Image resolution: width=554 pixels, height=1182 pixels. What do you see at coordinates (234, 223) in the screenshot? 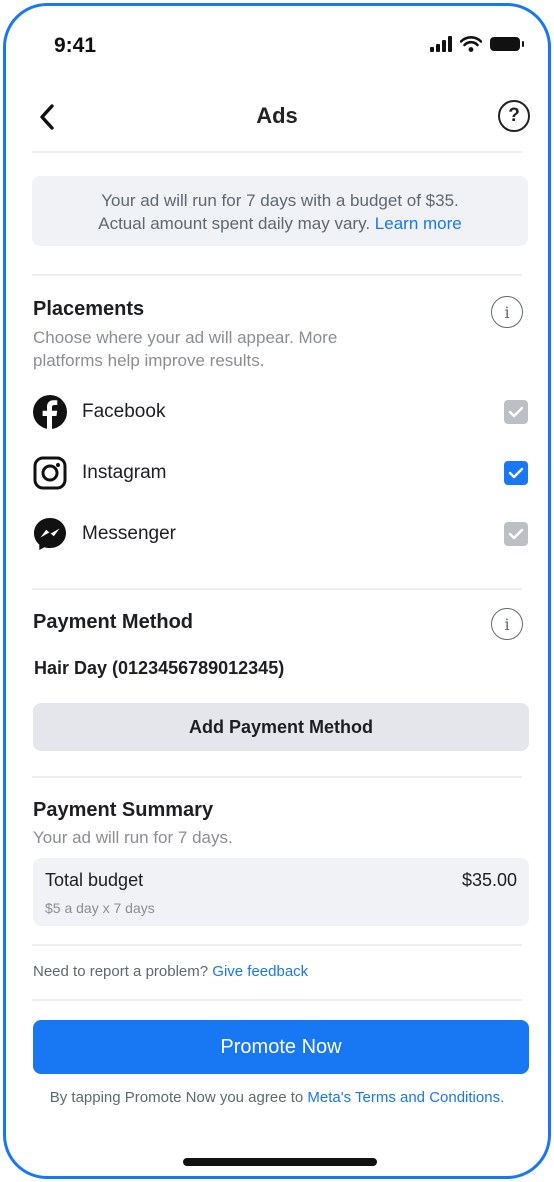
I see `notice-line-2-text: Actual amount spent daily may vary.` at bounding box center [234, 223].